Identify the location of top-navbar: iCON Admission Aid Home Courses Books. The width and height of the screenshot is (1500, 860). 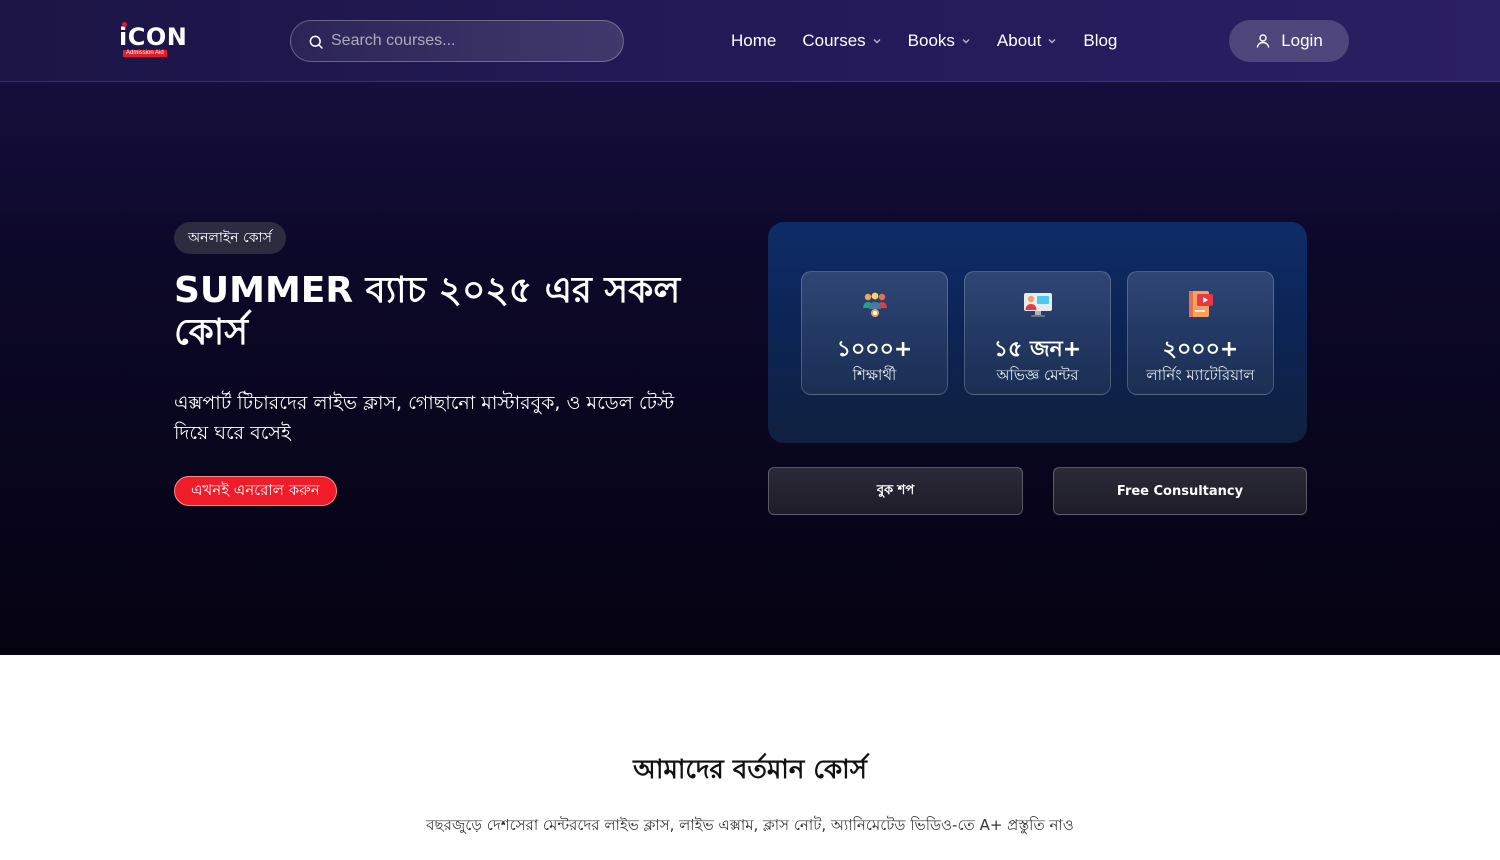
(750, 41).